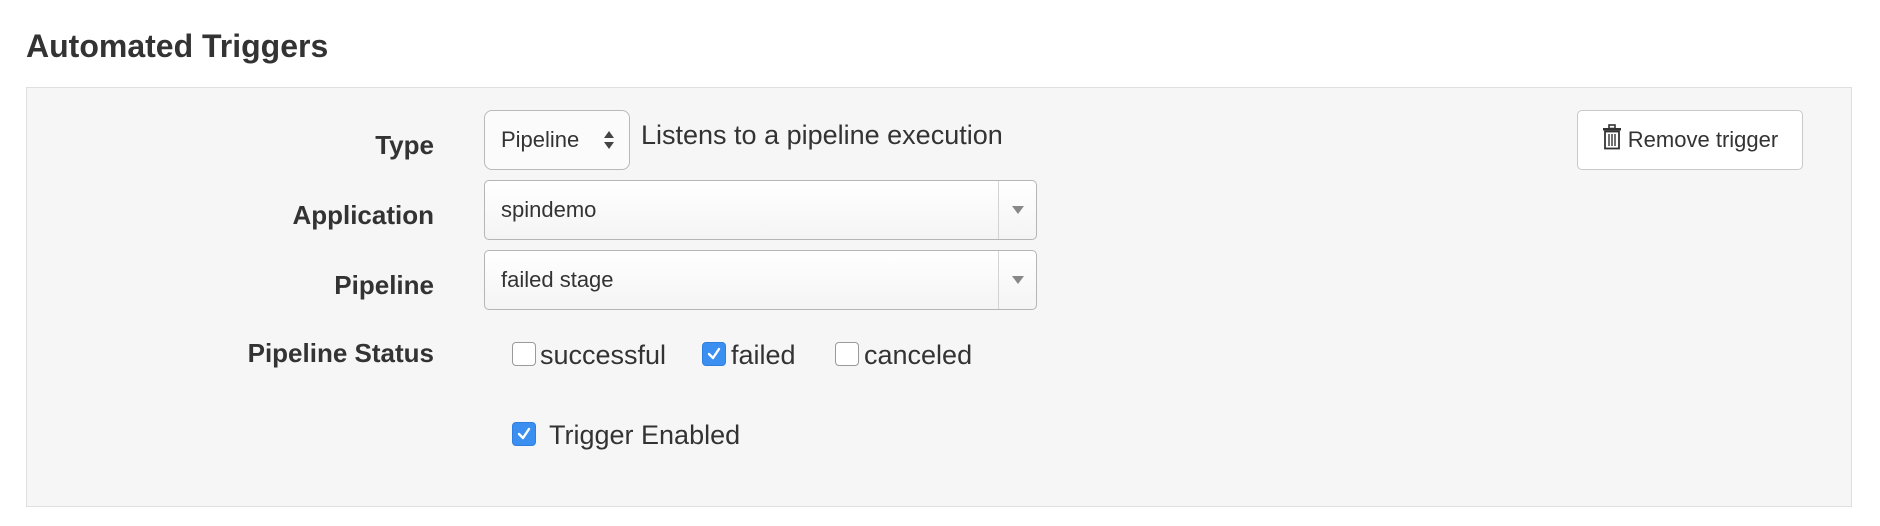 The width and height of the screenshot is (1880, 526). What do you see at coordinates (847, 354) in the screenshot?
I see `status-canceled-checkbox` at bounding box center [847, 354].